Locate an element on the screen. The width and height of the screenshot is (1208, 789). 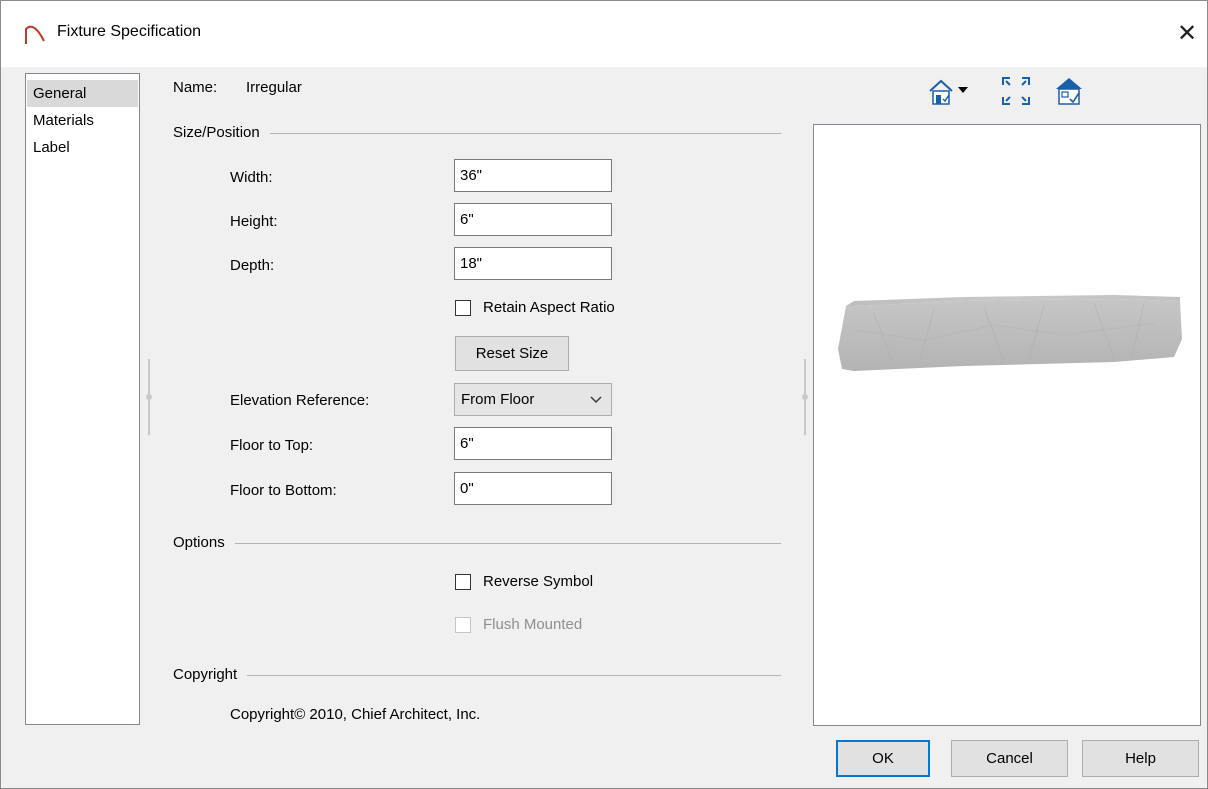
height-field: 6" is located at coordinates (533, 219).